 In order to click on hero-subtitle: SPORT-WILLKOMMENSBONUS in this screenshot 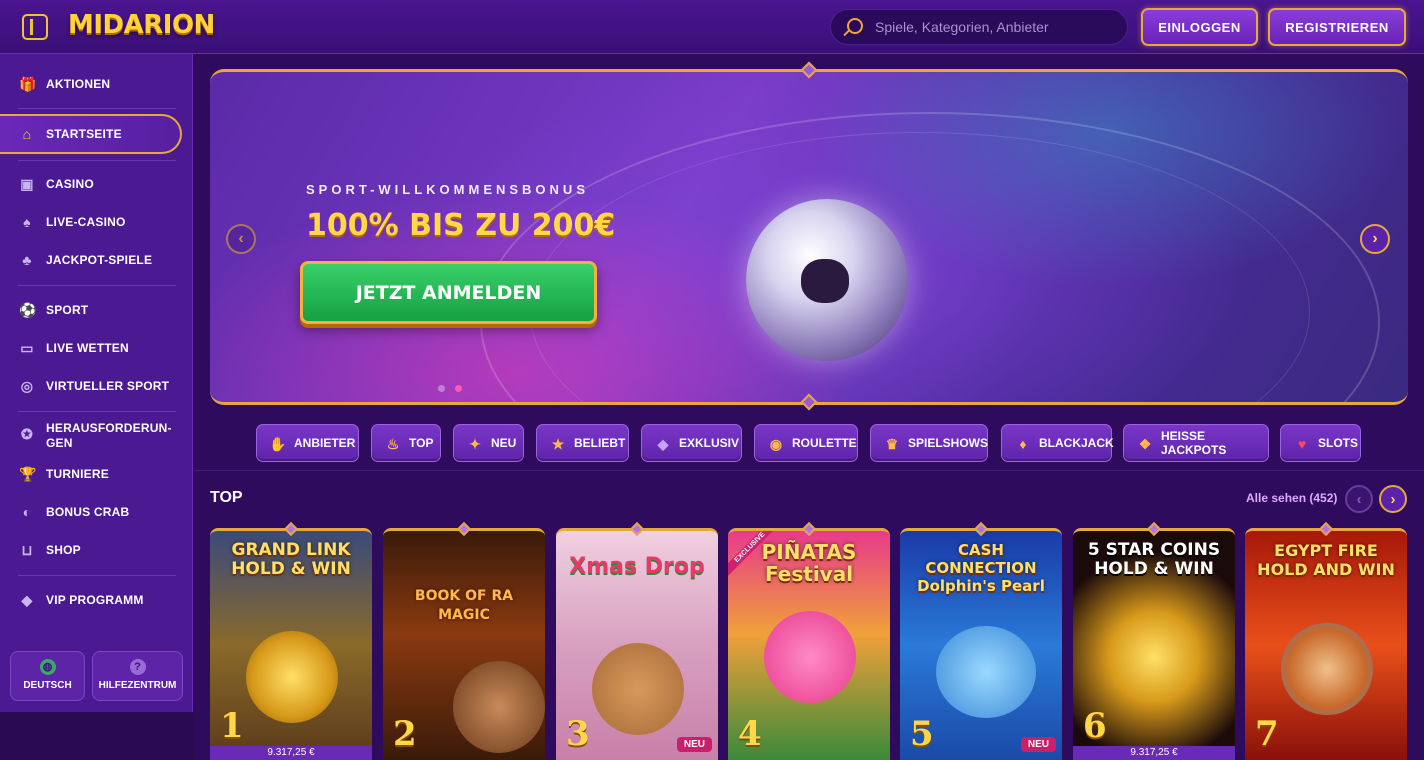, I will do `click(447, 189)`.